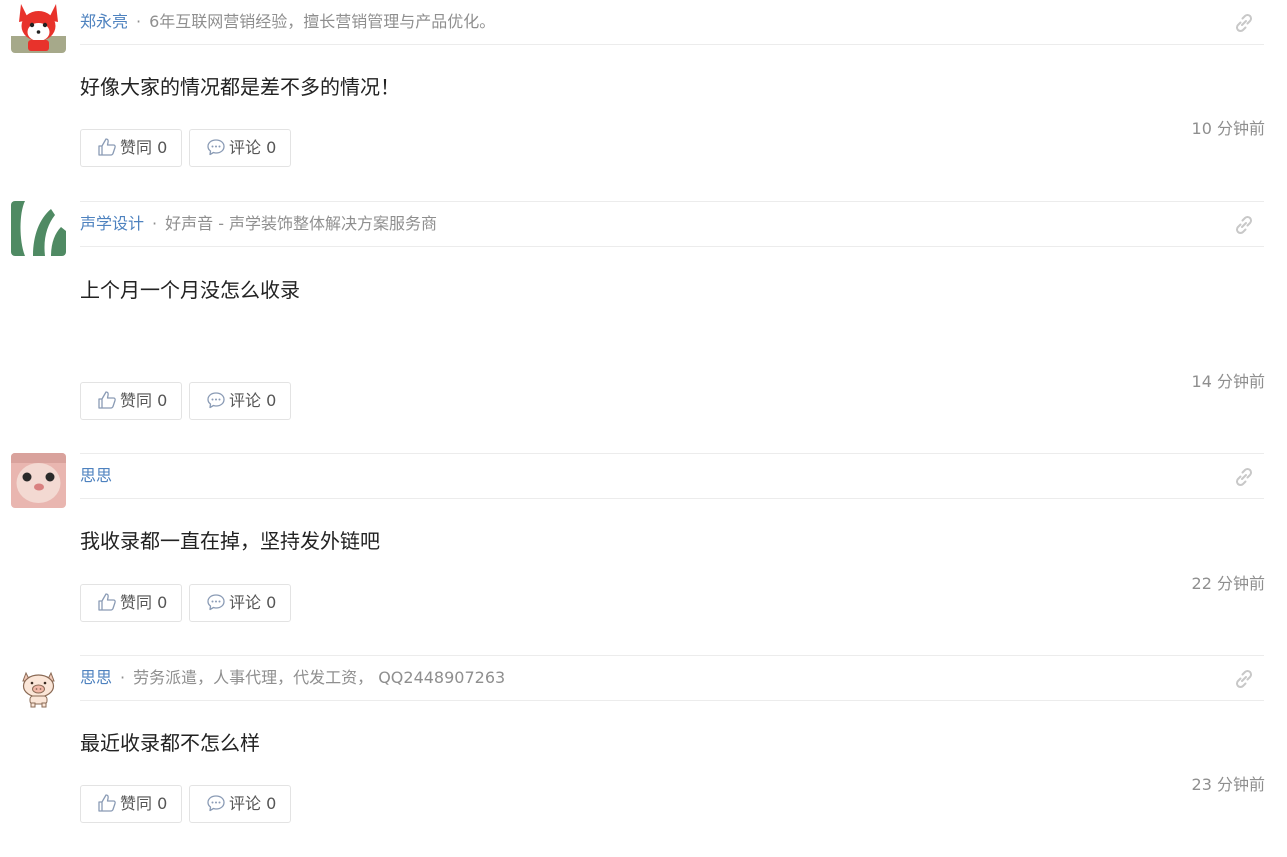 The image size is (1287, 857). What do you see at coordinates (170, 743) in the screenshot?
I see `answer-content: 最近收录都不怎么样` at bounding box center [170, 743].